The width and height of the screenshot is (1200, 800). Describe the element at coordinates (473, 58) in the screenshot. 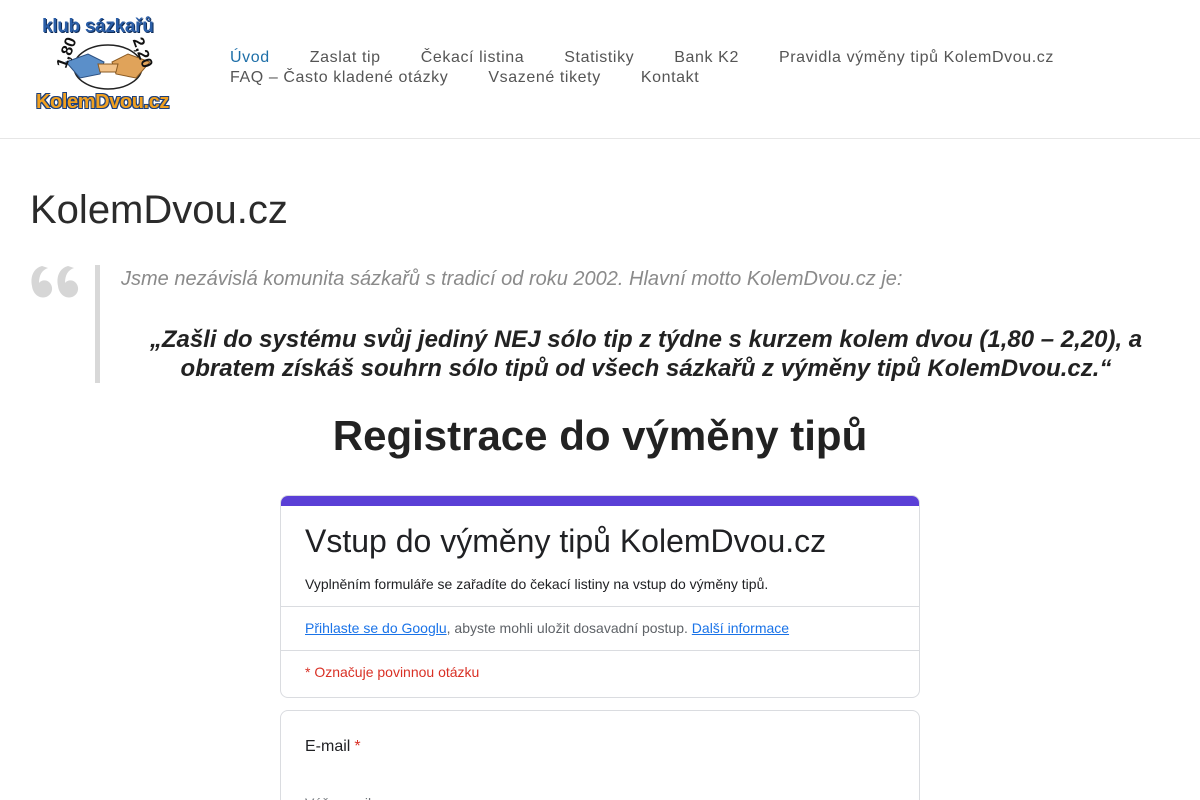

I see `nav-item-cekaci-listina: Čekací listina` at that location.